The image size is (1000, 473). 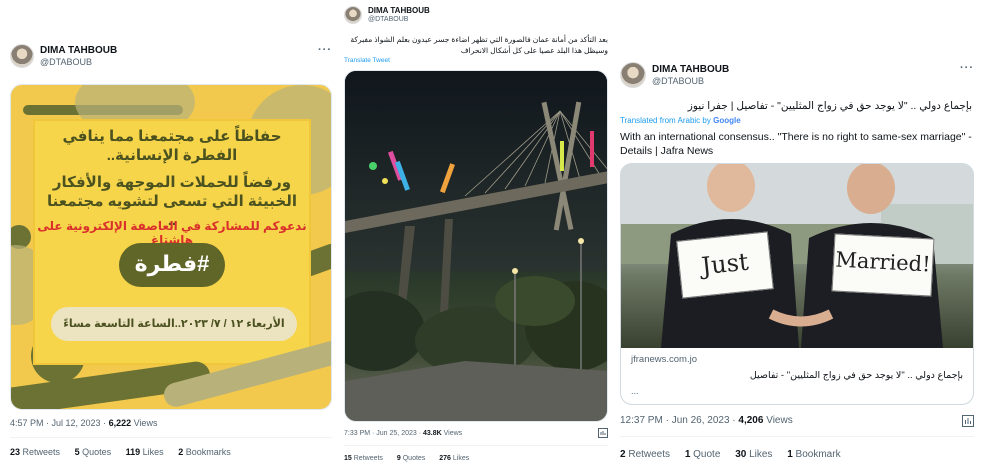 I want to click on views-count: 4,206, so click(x=751, y=420).